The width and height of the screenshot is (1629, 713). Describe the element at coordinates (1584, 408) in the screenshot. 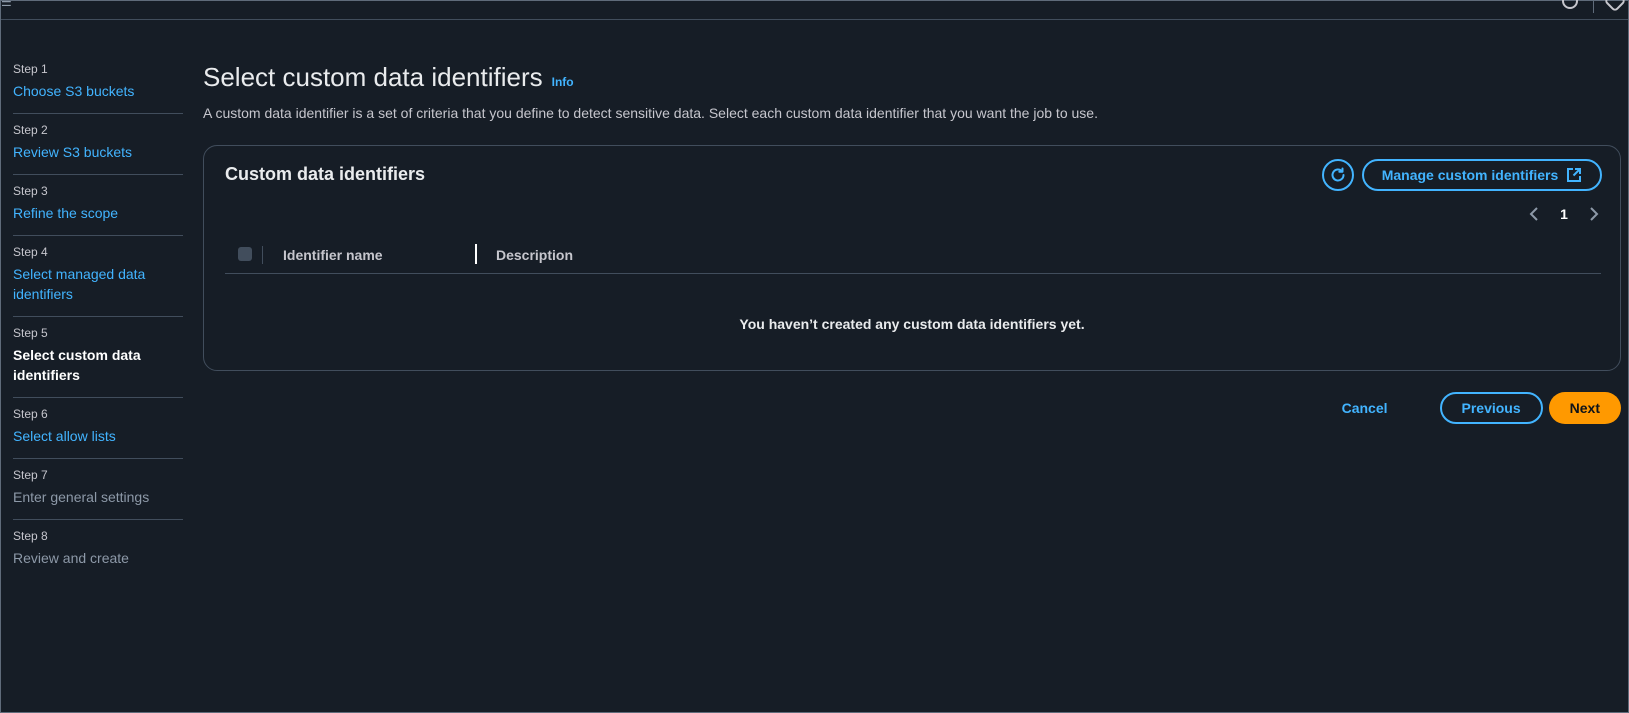

I see `next-button: Next` at that location.